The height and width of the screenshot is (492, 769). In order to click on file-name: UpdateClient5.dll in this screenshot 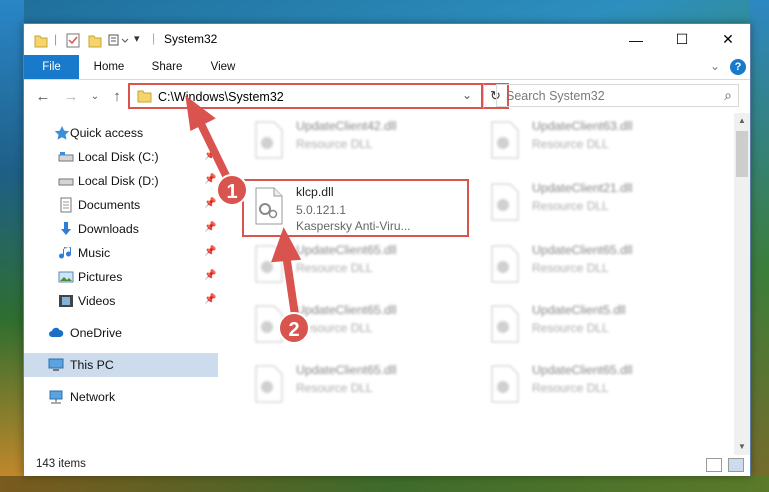, I will do `click(579, 310)`.